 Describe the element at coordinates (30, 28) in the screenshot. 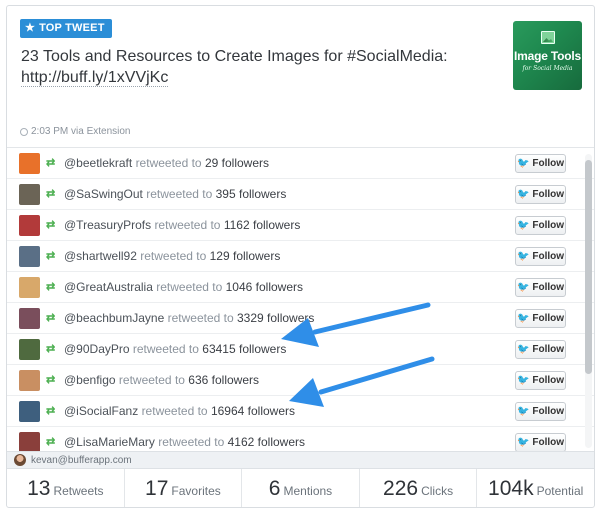

I see `star-icon: ★` at that location.